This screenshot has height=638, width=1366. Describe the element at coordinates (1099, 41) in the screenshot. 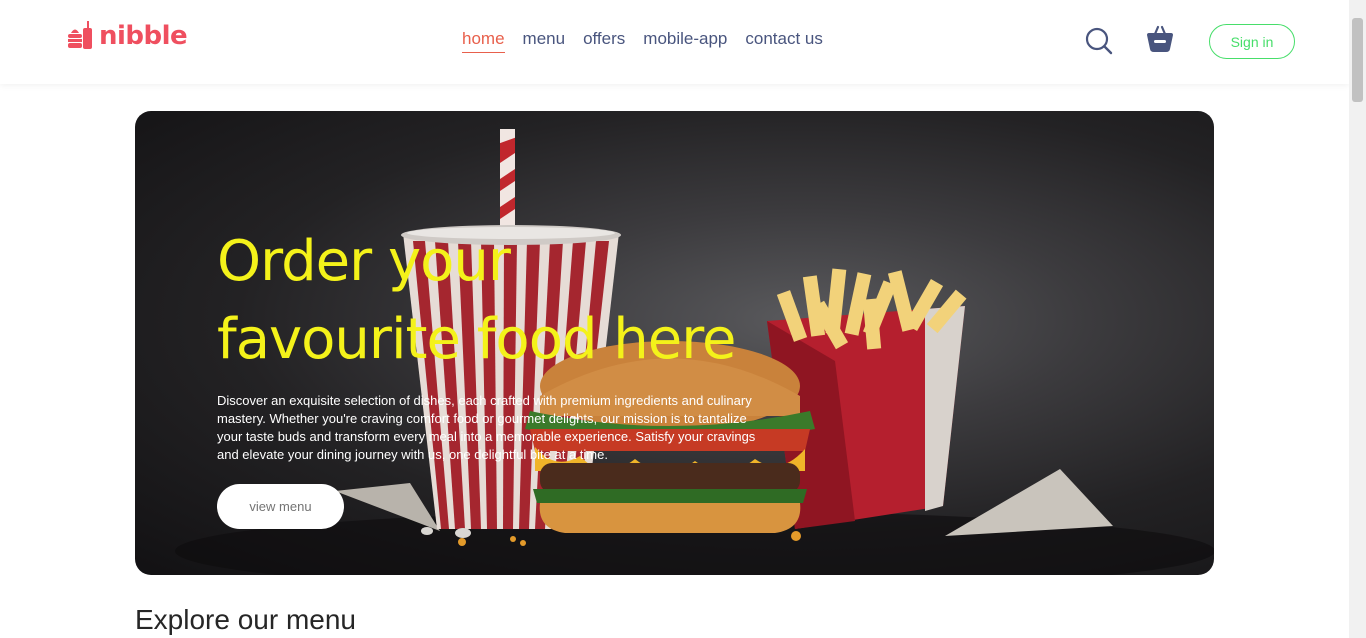

I see `search-icon` at that location.